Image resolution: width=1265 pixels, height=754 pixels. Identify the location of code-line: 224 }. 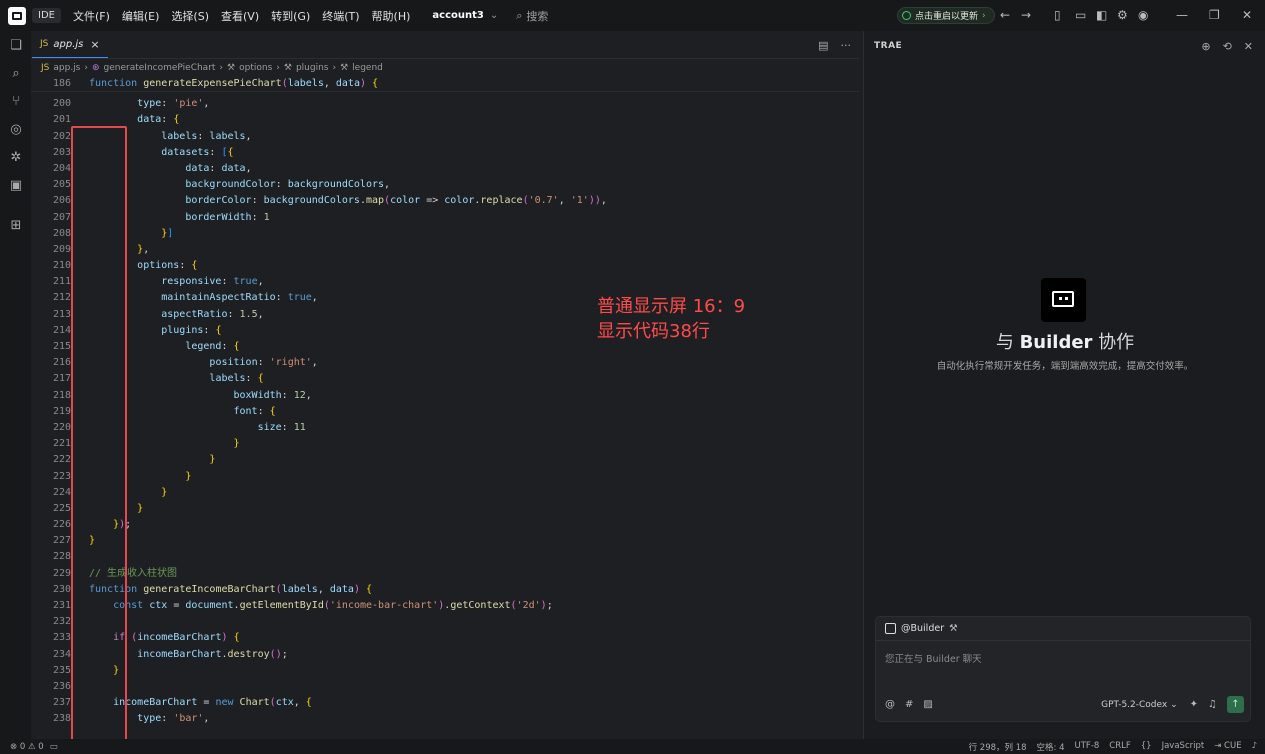
(445, 493).